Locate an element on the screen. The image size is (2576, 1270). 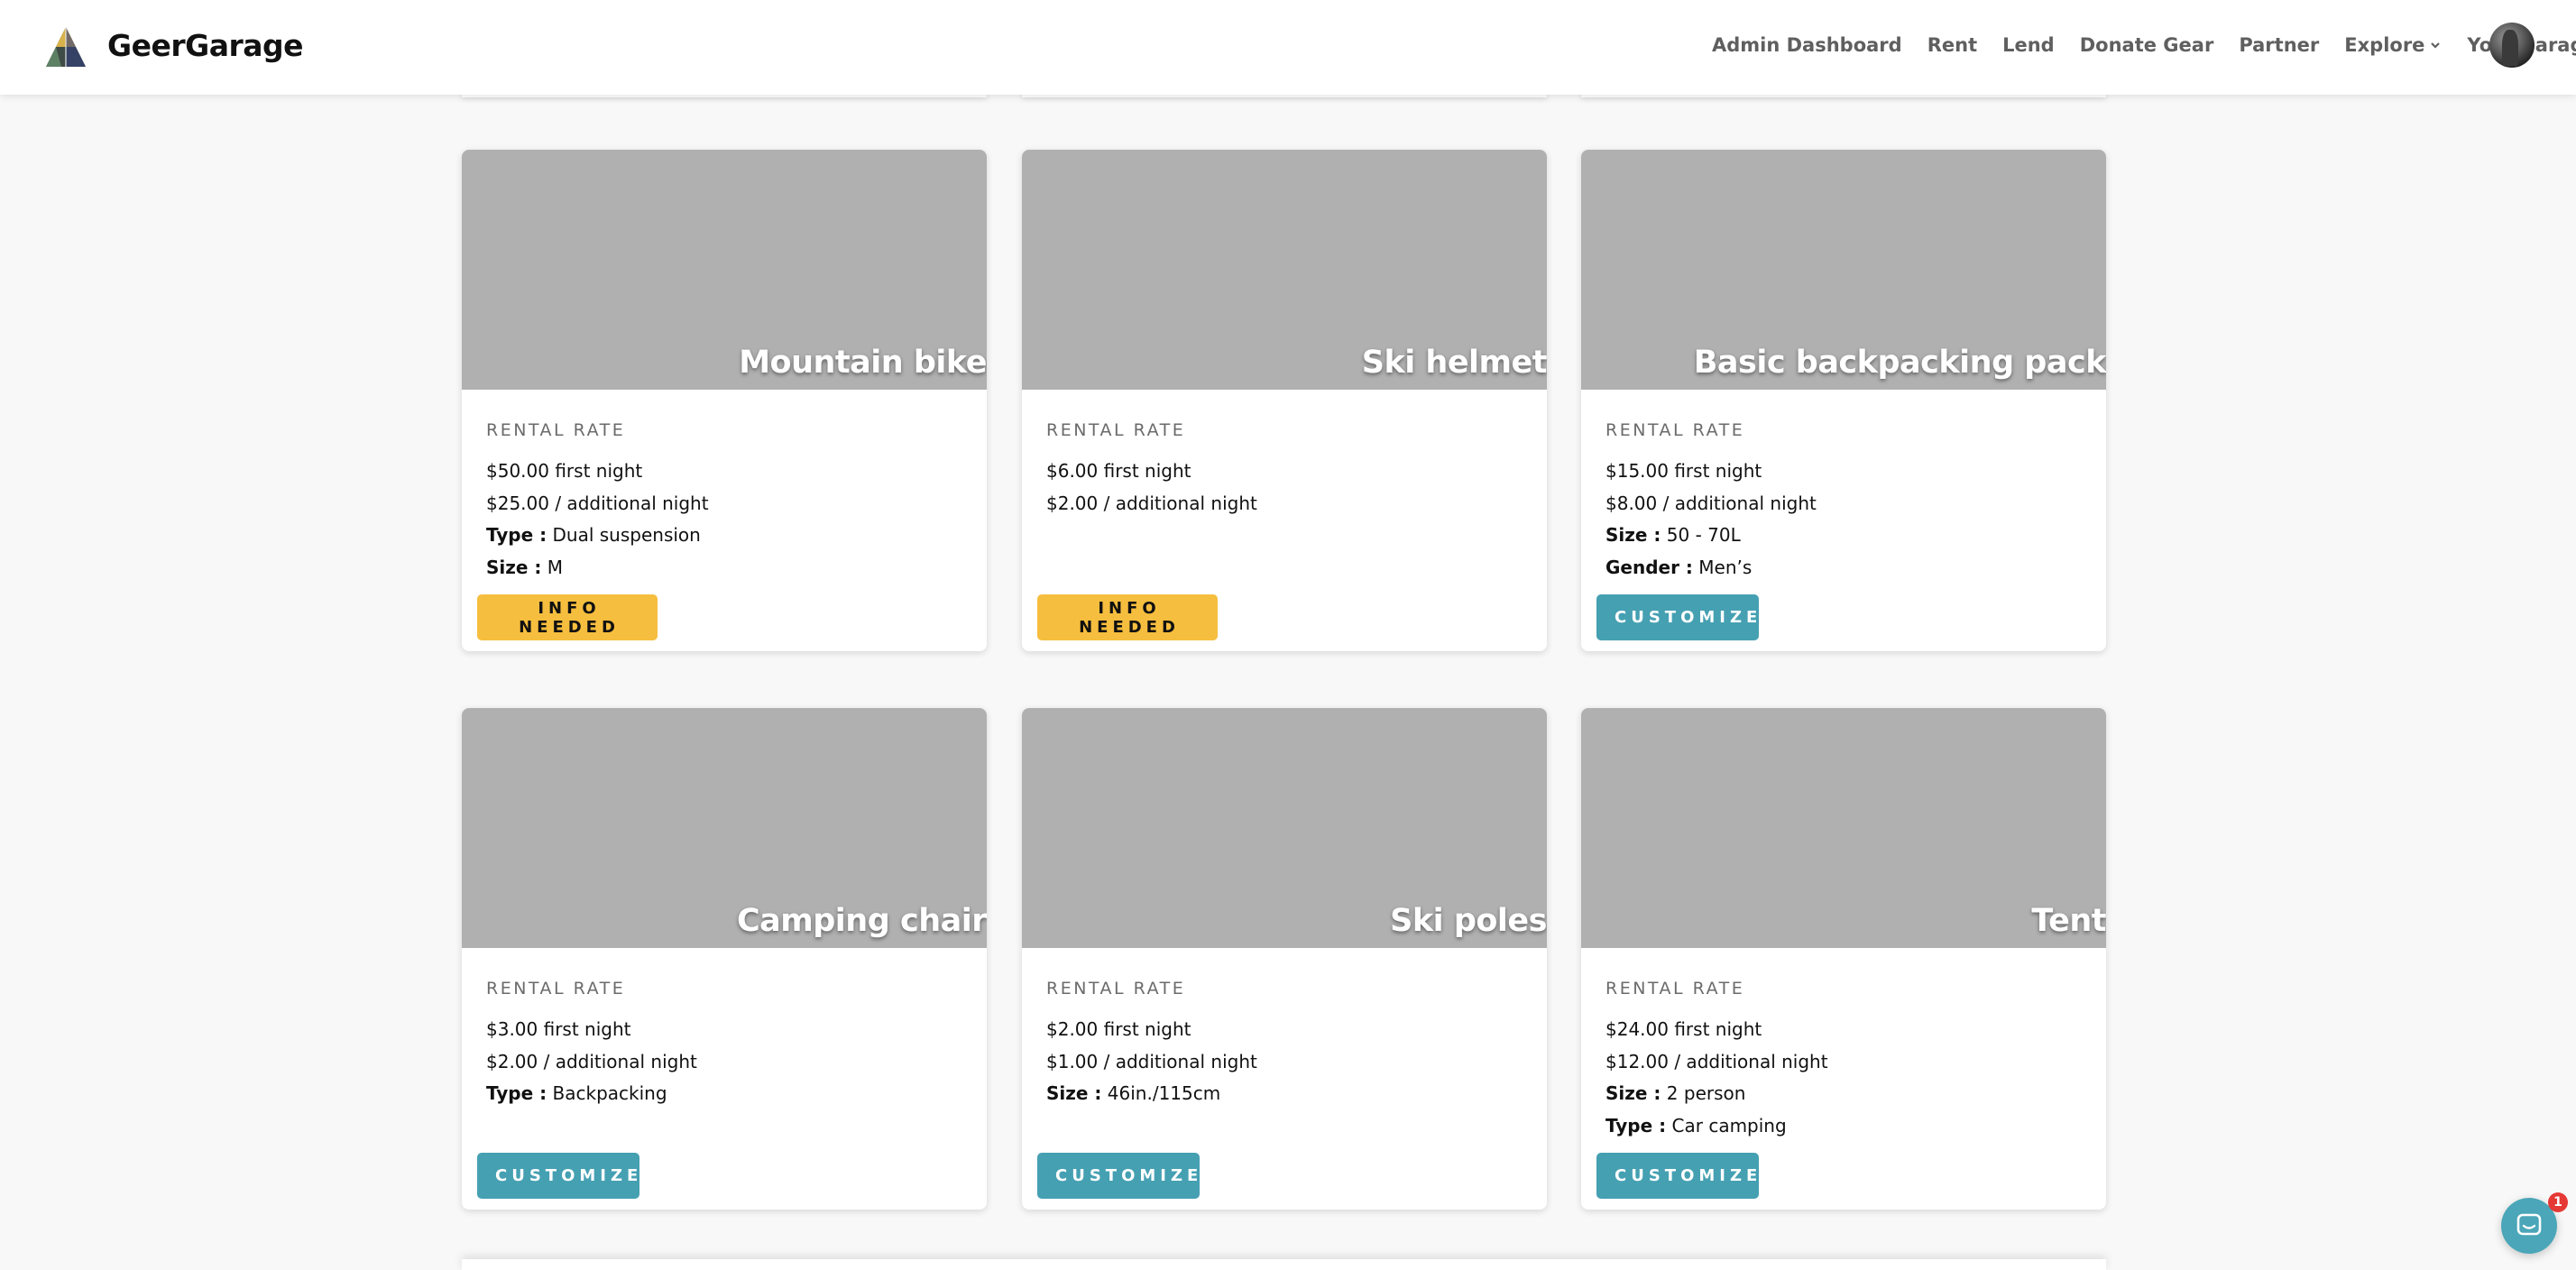
card-attribute: Size : 50 - 70L is located at coordinates (1711, 540).